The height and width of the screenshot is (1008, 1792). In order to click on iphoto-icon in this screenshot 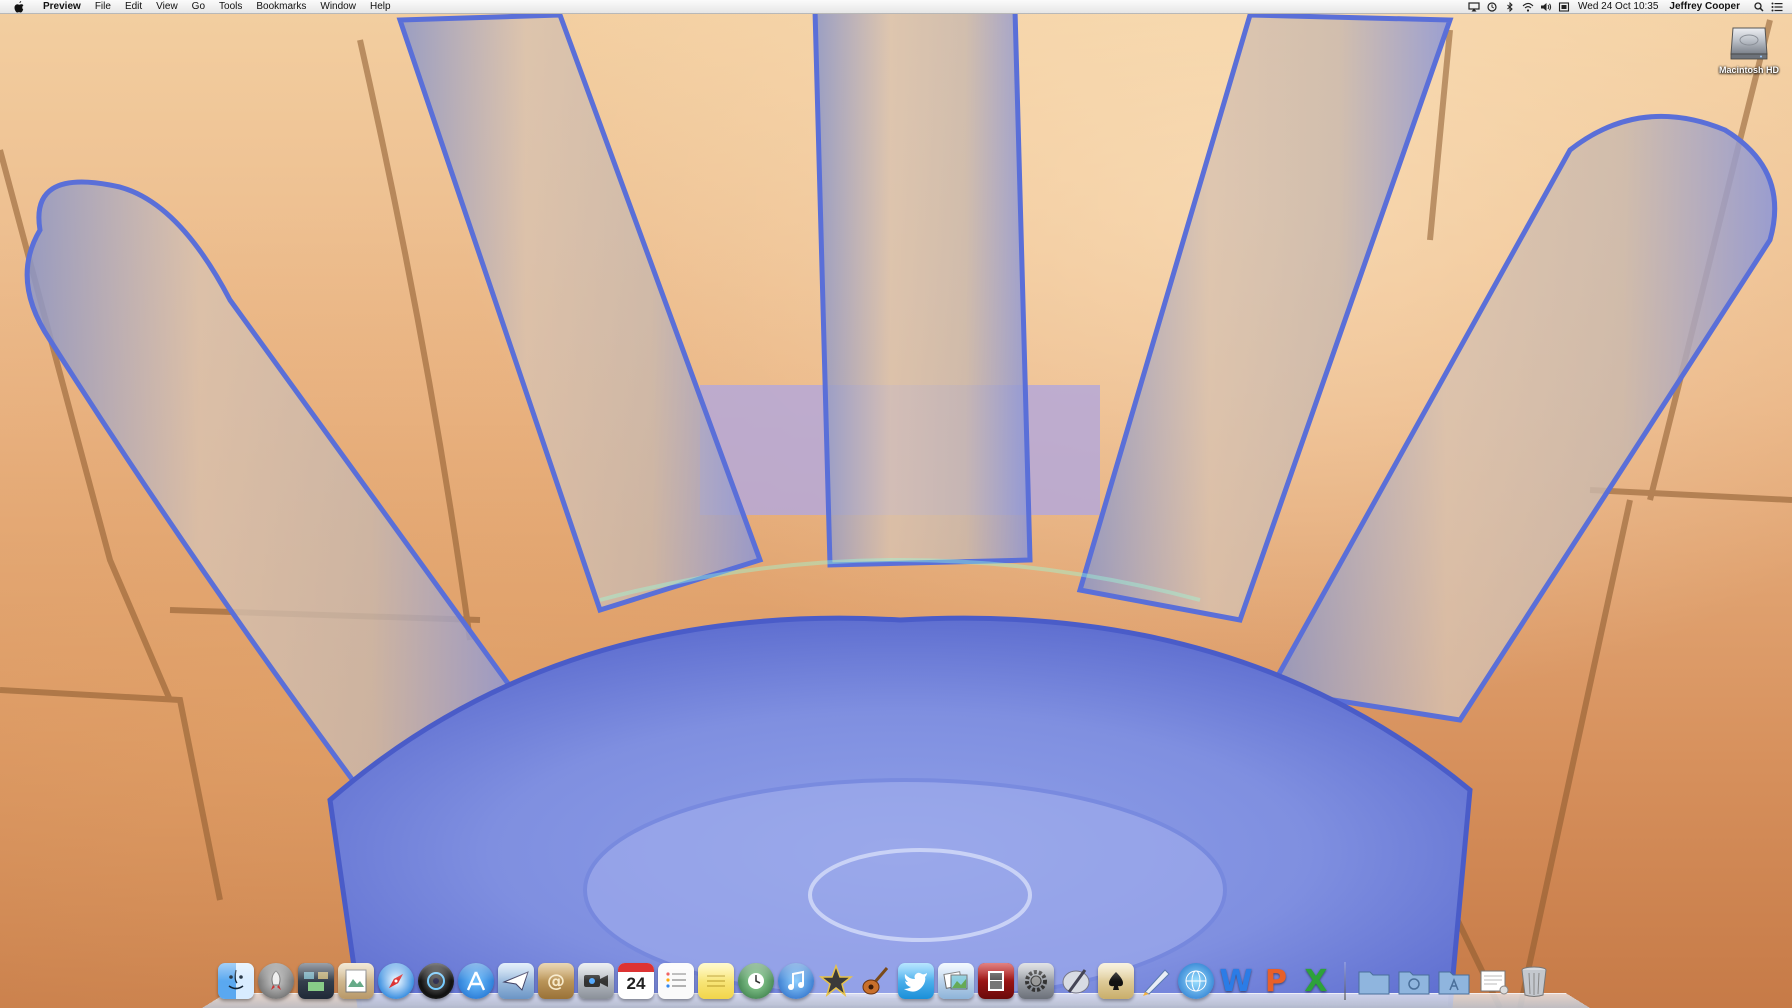, I will do `click(956, 981)`.